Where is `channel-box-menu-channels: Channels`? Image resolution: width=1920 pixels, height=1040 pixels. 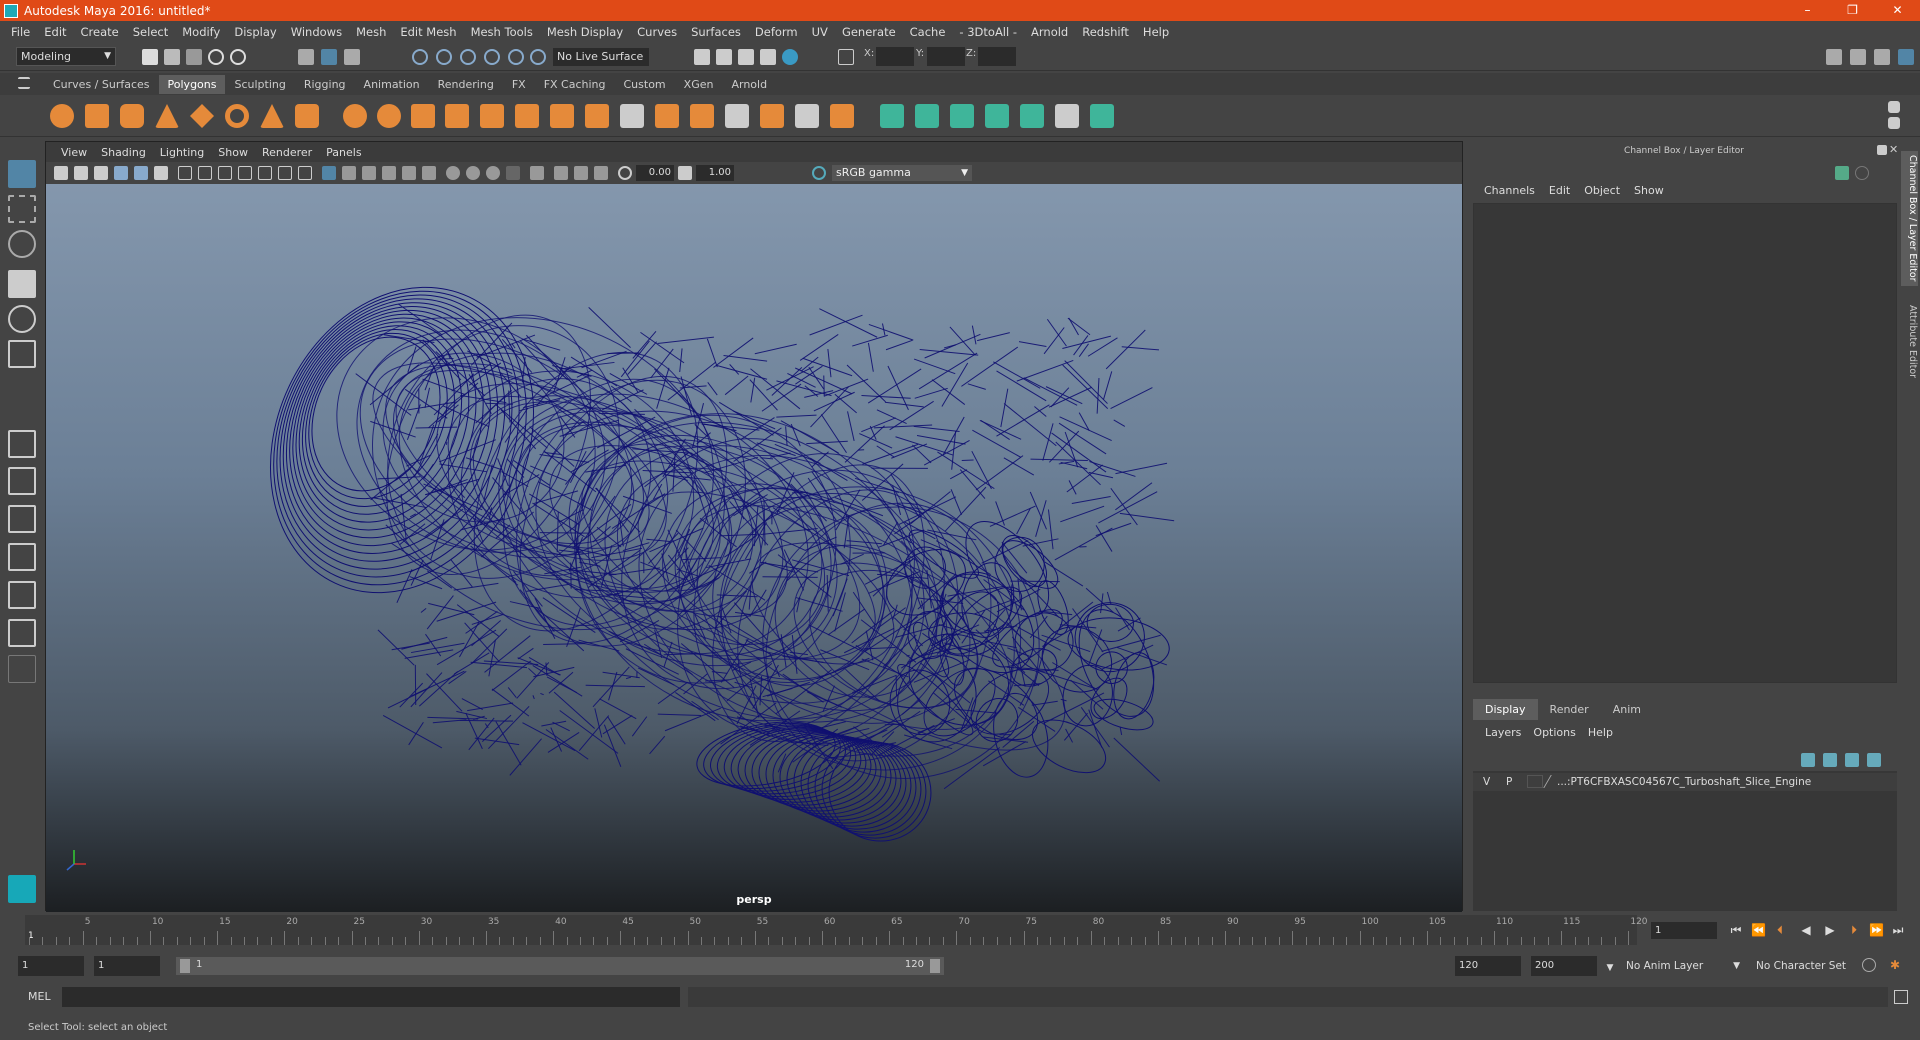 channel-box-menu-channels: Channels is located at coordinates (1509, 190).